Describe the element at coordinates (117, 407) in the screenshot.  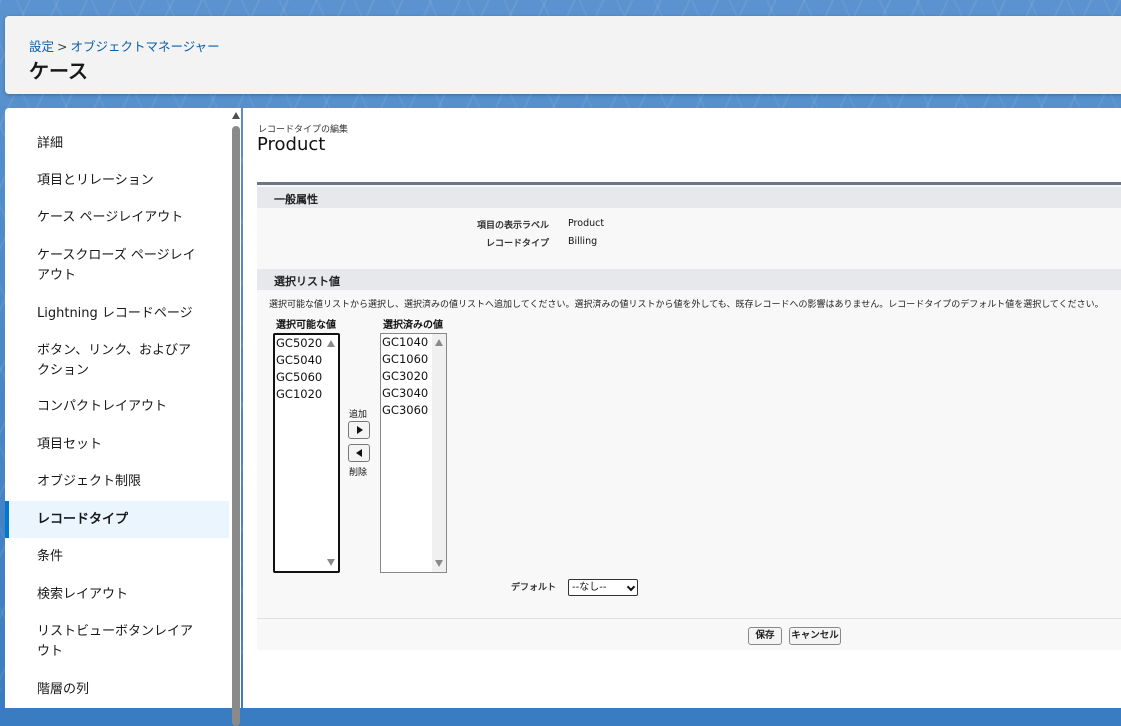
I see `sidebar-item-compact-layouts: コンパクトレイアウト` at that location.